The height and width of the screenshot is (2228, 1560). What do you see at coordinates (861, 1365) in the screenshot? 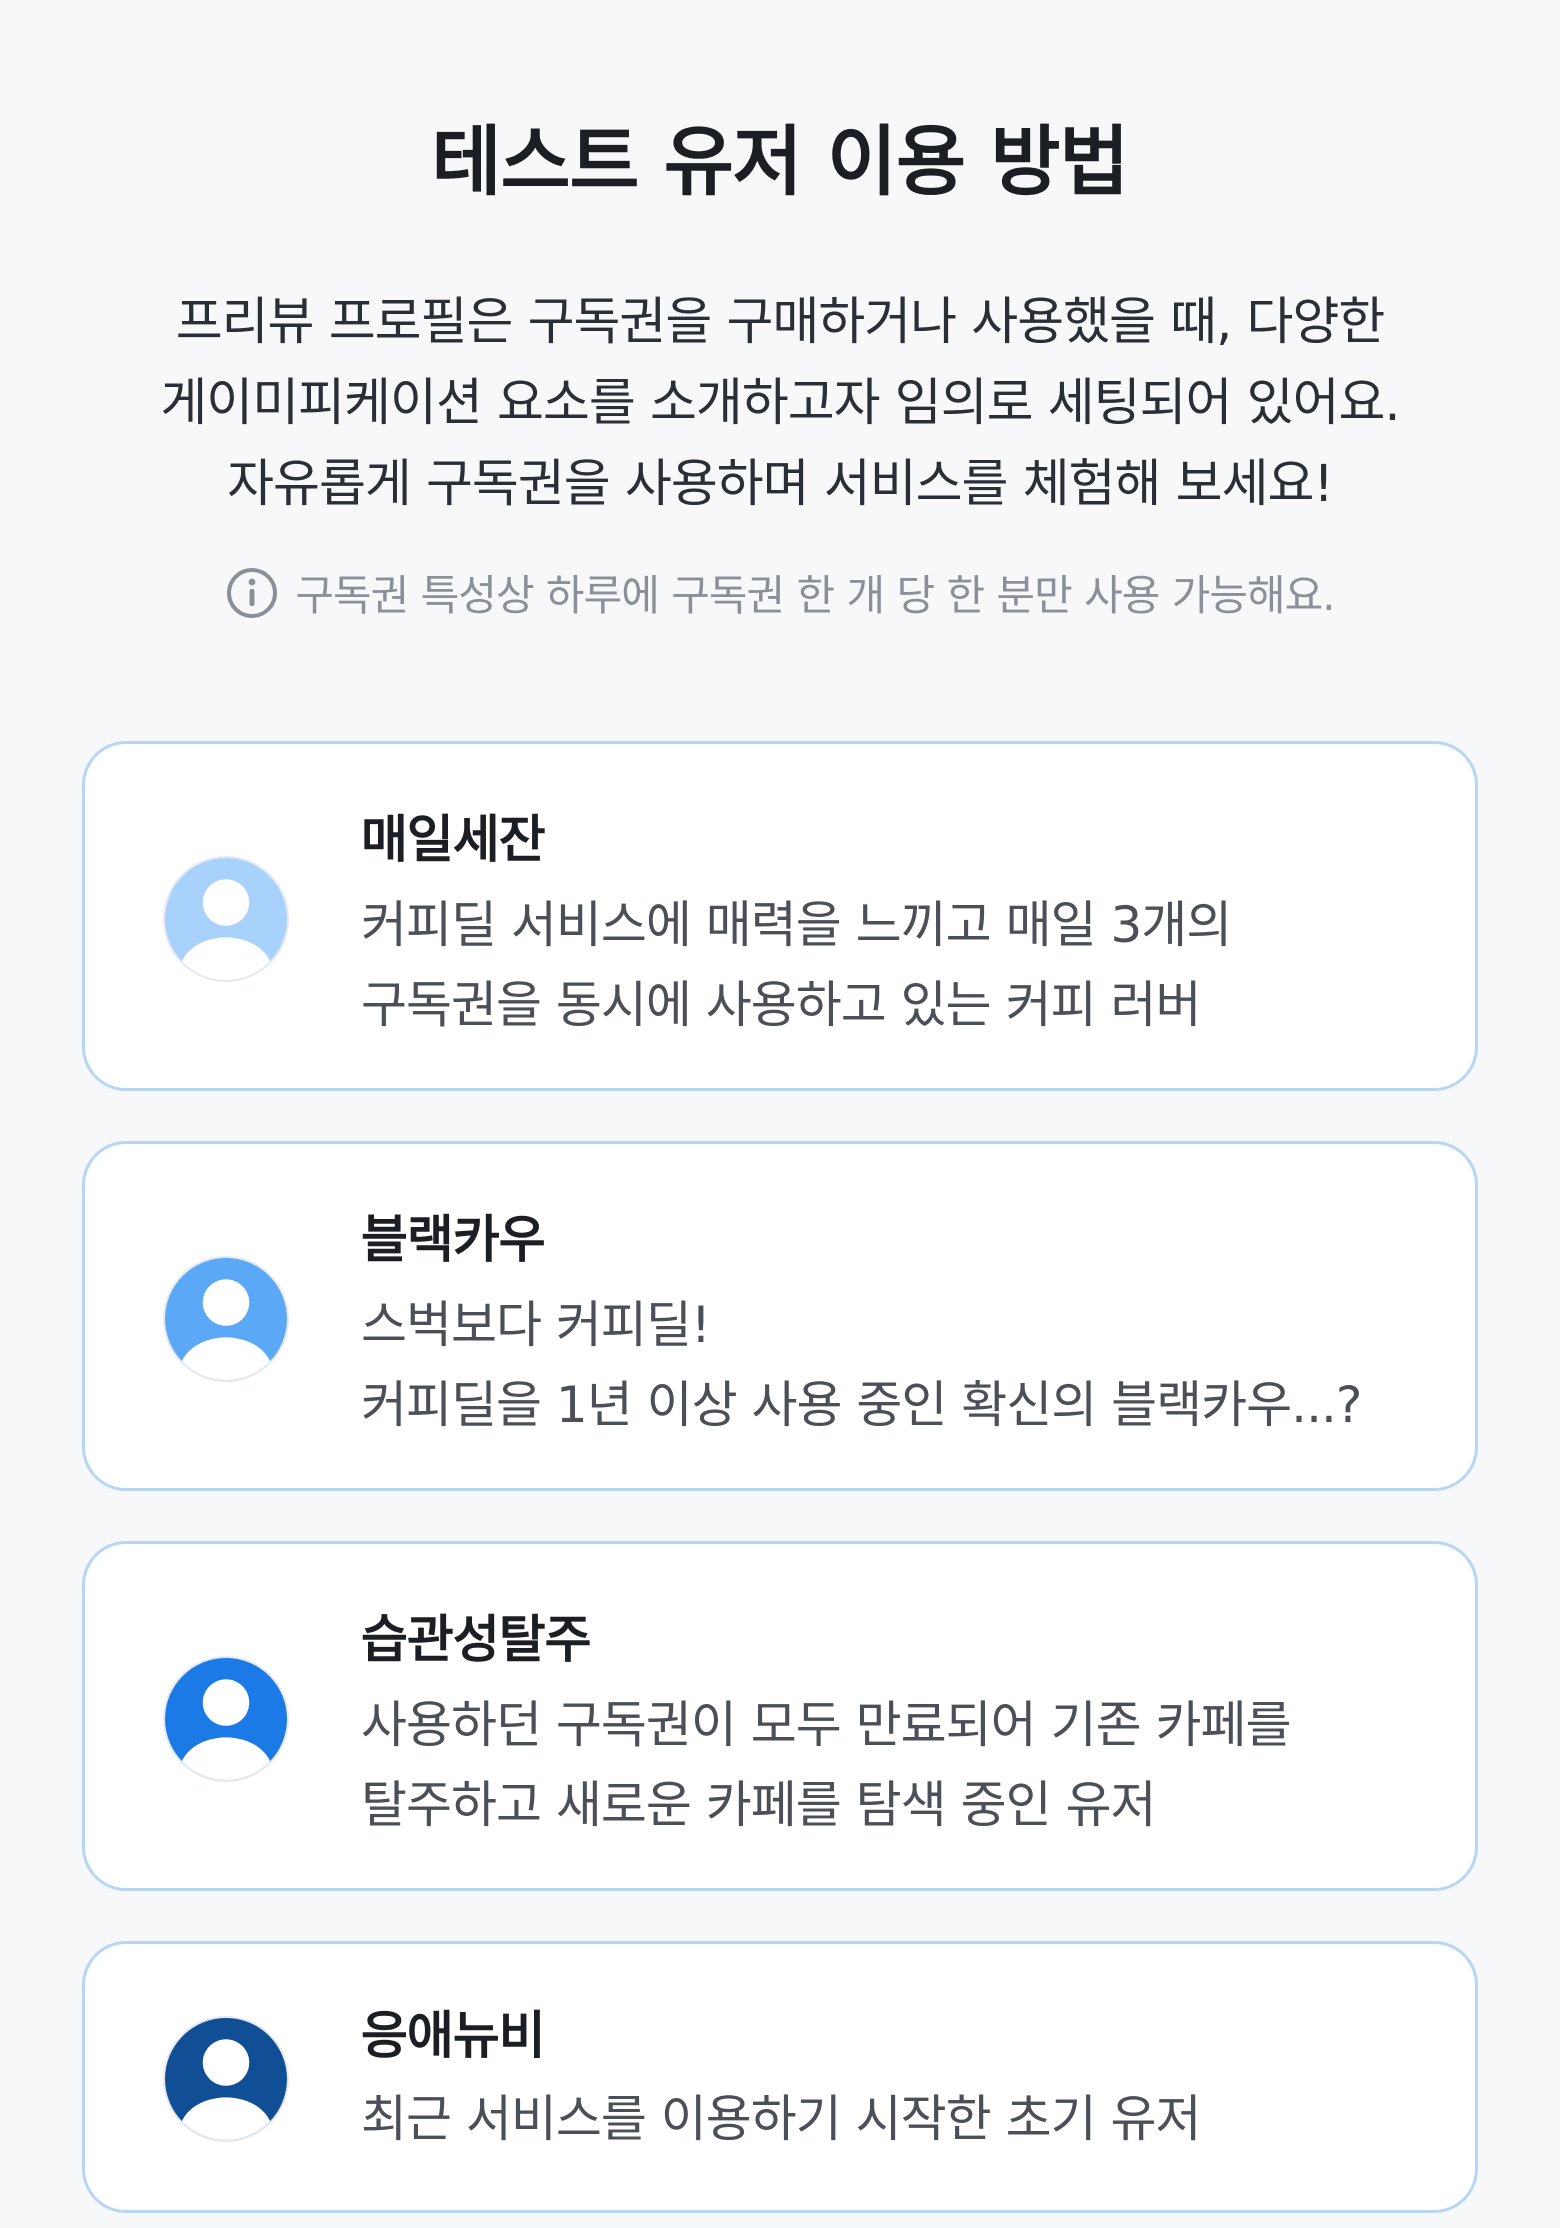
I see `user-description: 스벅보다 커피딜! 커피딜을 1년 이상 사용 중인 확신의 블랙카우...?` at bounding box center [861, 1365].